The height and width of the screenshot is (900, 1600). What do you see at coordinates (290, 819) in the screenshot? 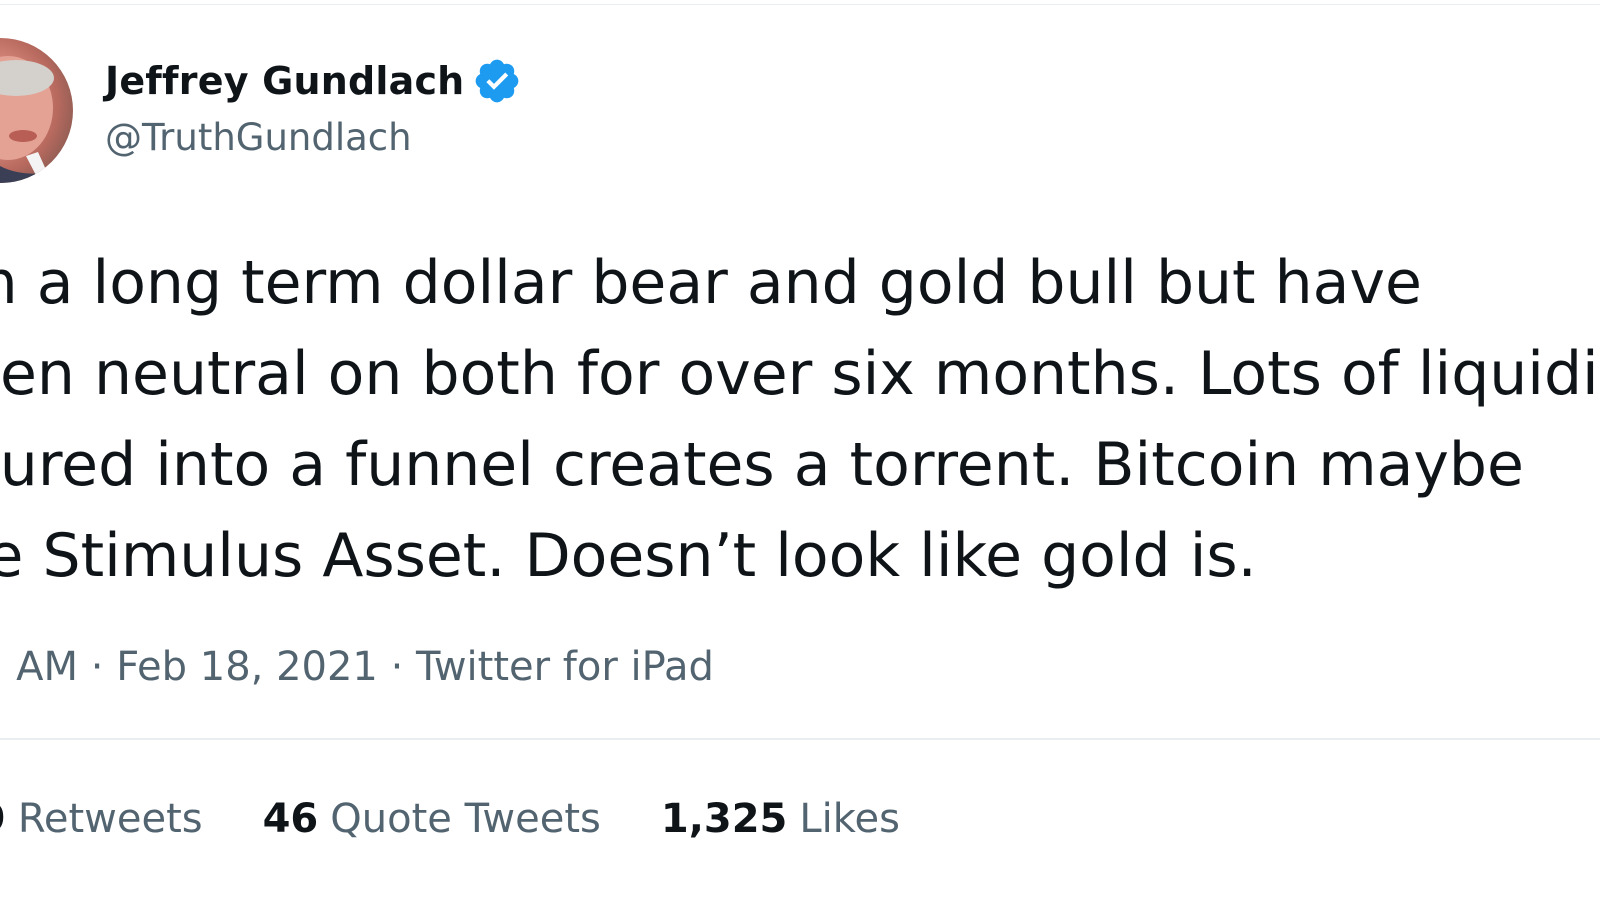
I see `quote-tweets-count: 46` at bounding box center [290, 819].